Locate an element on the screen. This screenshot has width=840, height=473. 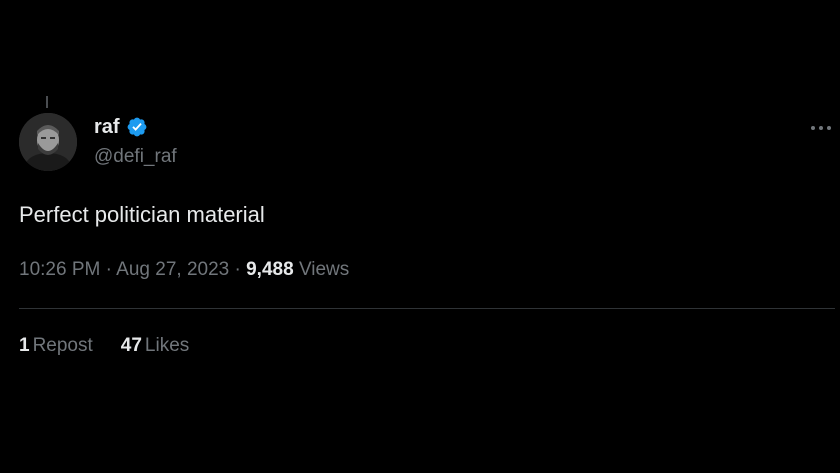
likes-stat: 47 Likes is located at coordinates (155, 346).